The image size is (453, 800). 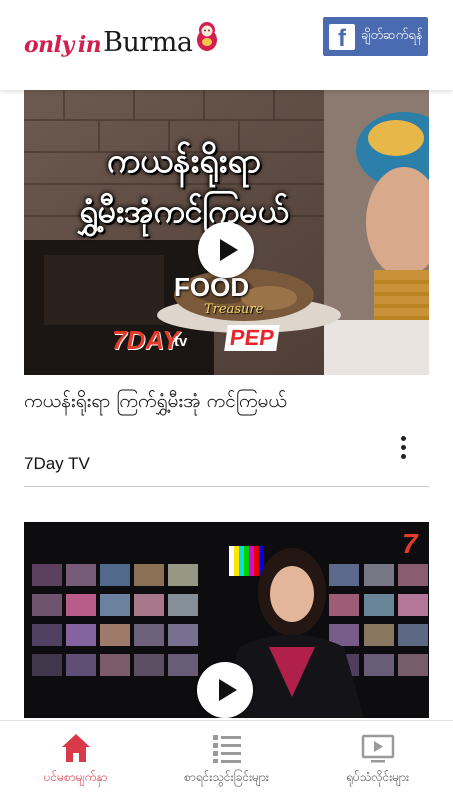 I want to click on video-title: ကယန်းရိုးရာ ကြက်ရွှံ့မီးအုံ ကင်ကြမယ်, so click(x=155, y=403).